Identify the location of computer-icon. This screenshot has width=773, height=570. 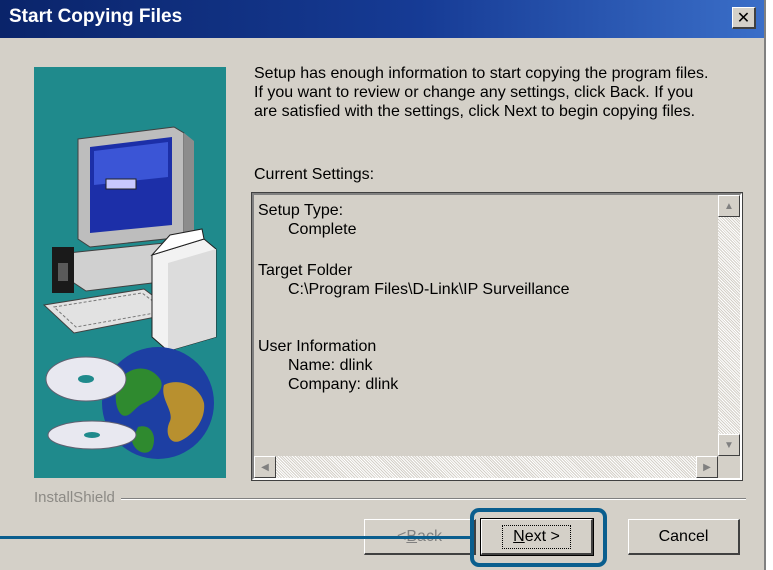
(129, 239).